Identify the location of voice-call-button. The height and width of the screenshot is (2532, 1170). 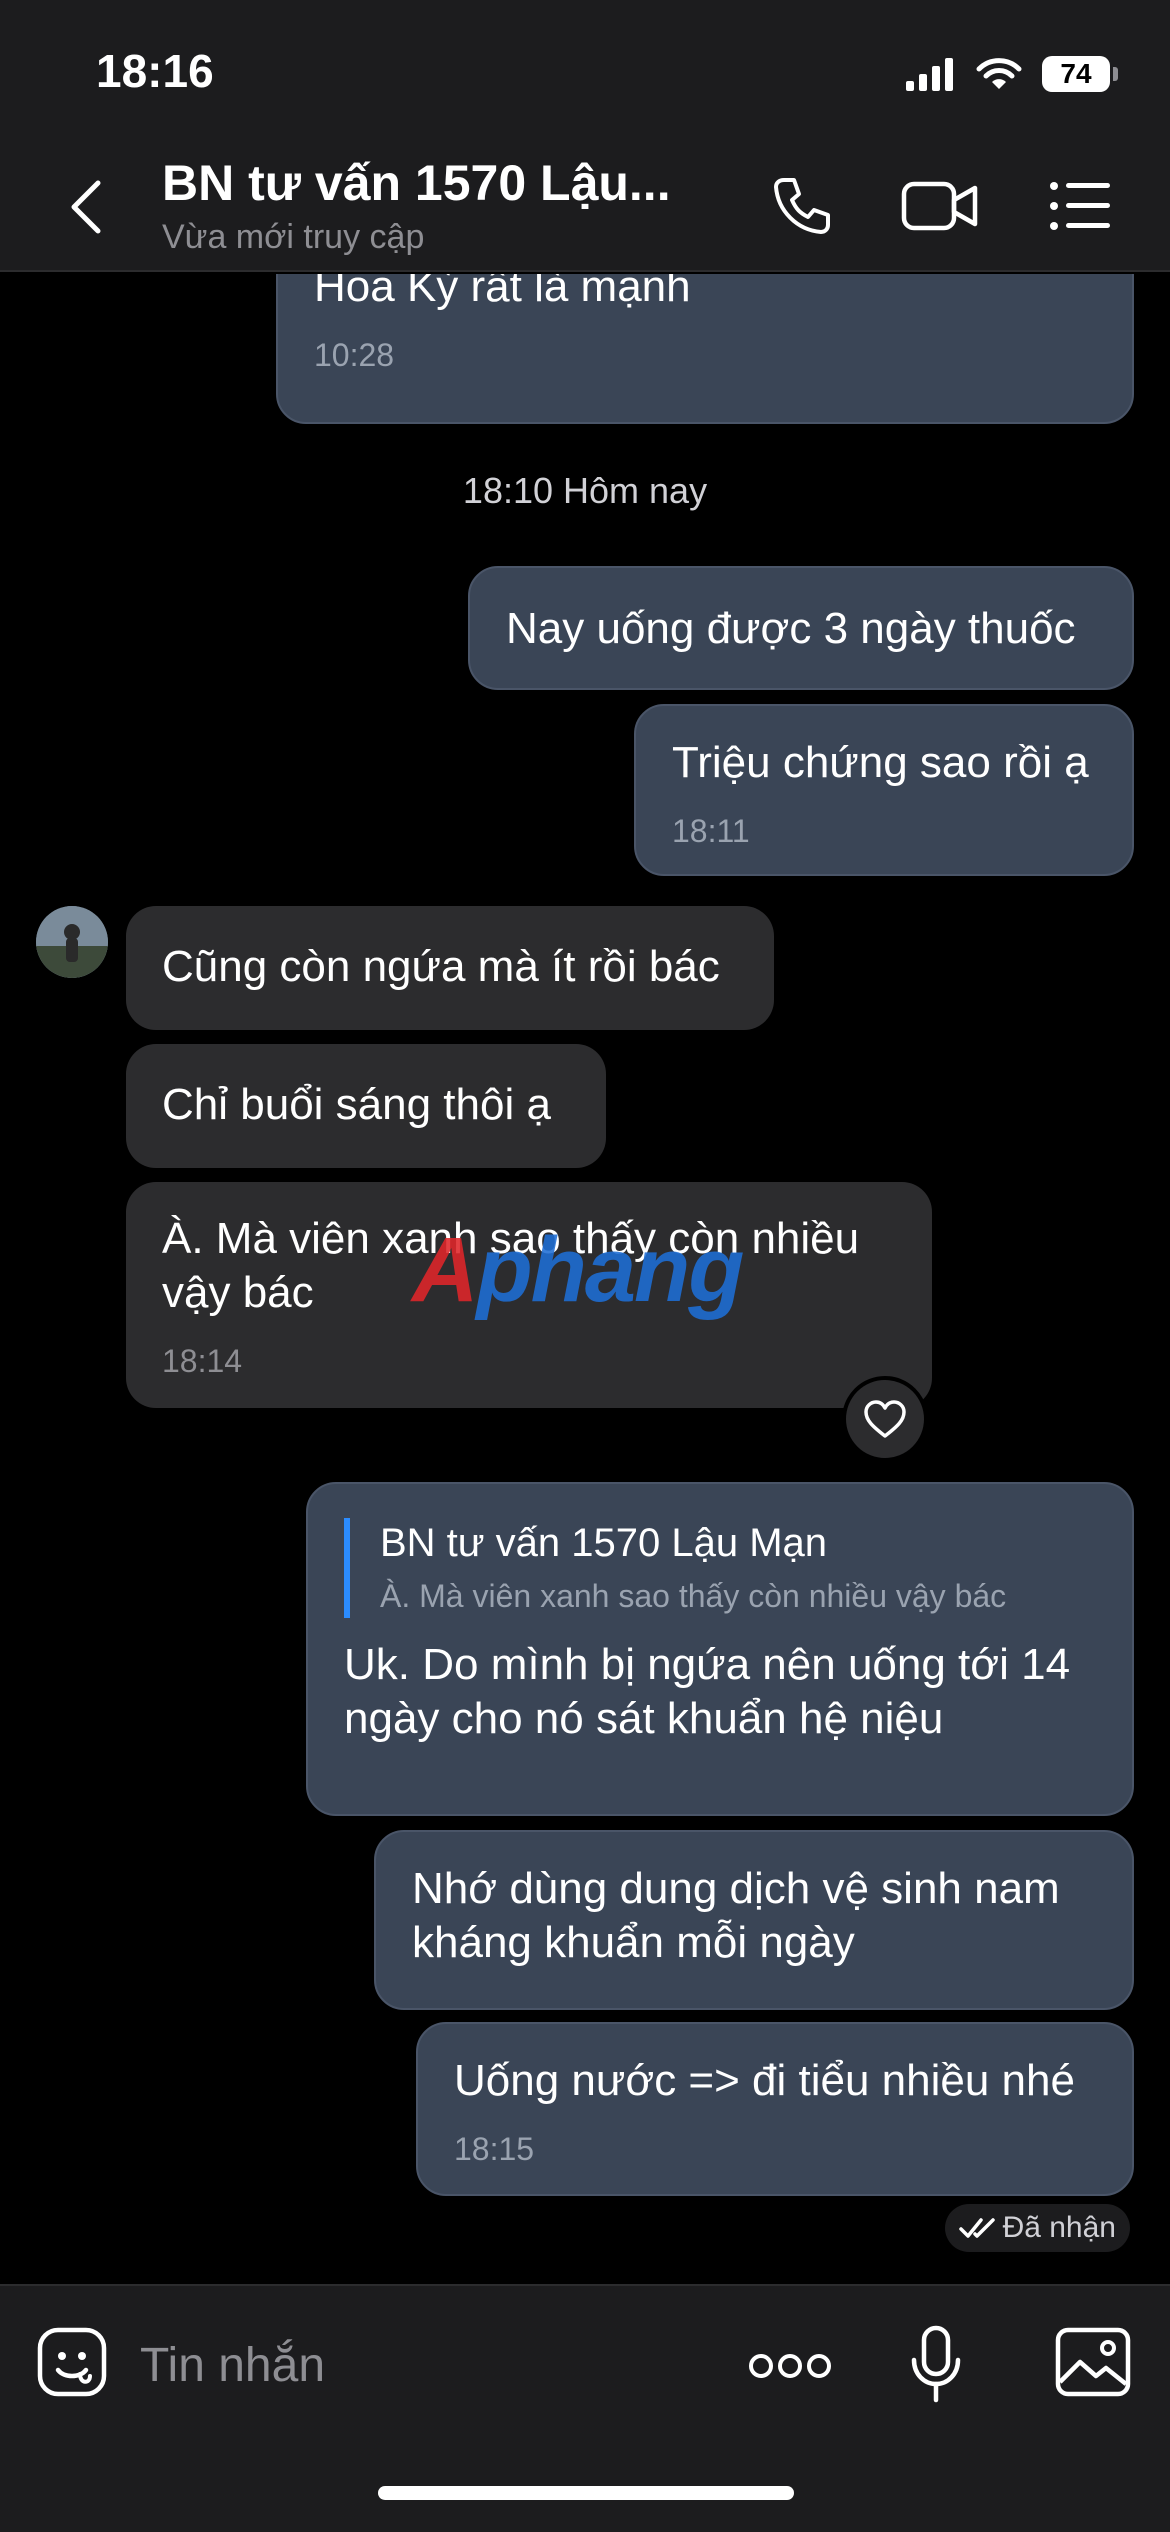
(802, 206).